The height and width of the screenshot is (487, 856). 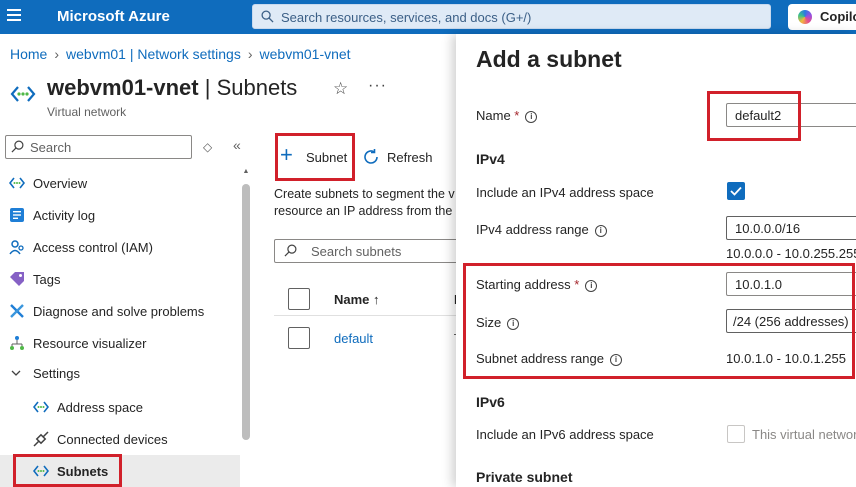 What do you see at coordinates (363, 211) in the screenshot?
I see `description-line: resource an IP address from the` at bounding box center [363, 211].